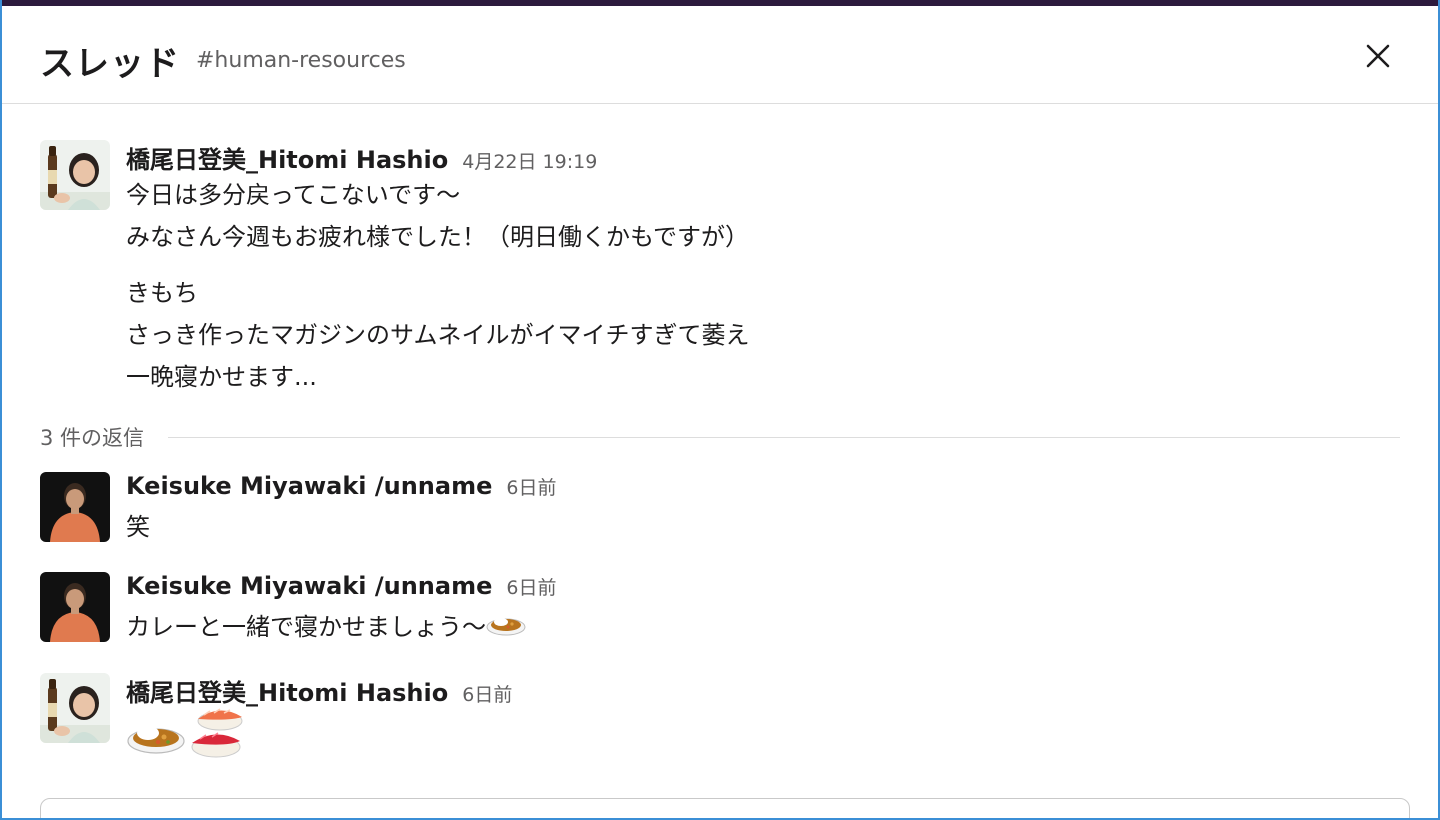 This screenshot has height=820, width=1440. What do you see at coordinates (784, 437) in the screenshot?
I see `divider-line` at bounding box center [784, 437].